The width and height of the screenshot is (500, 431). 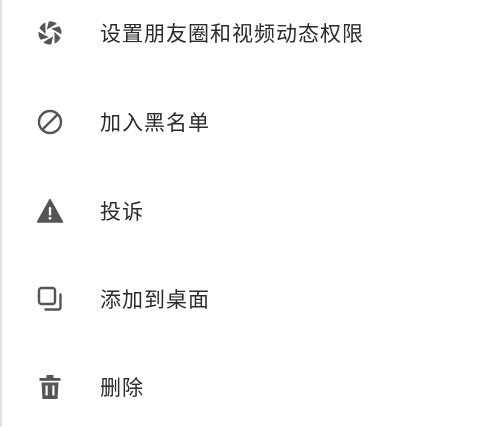 What do you see at coordinates (50, 33) in the screenshot?
I see `aperture-icon` at bounding box center [50, 33].